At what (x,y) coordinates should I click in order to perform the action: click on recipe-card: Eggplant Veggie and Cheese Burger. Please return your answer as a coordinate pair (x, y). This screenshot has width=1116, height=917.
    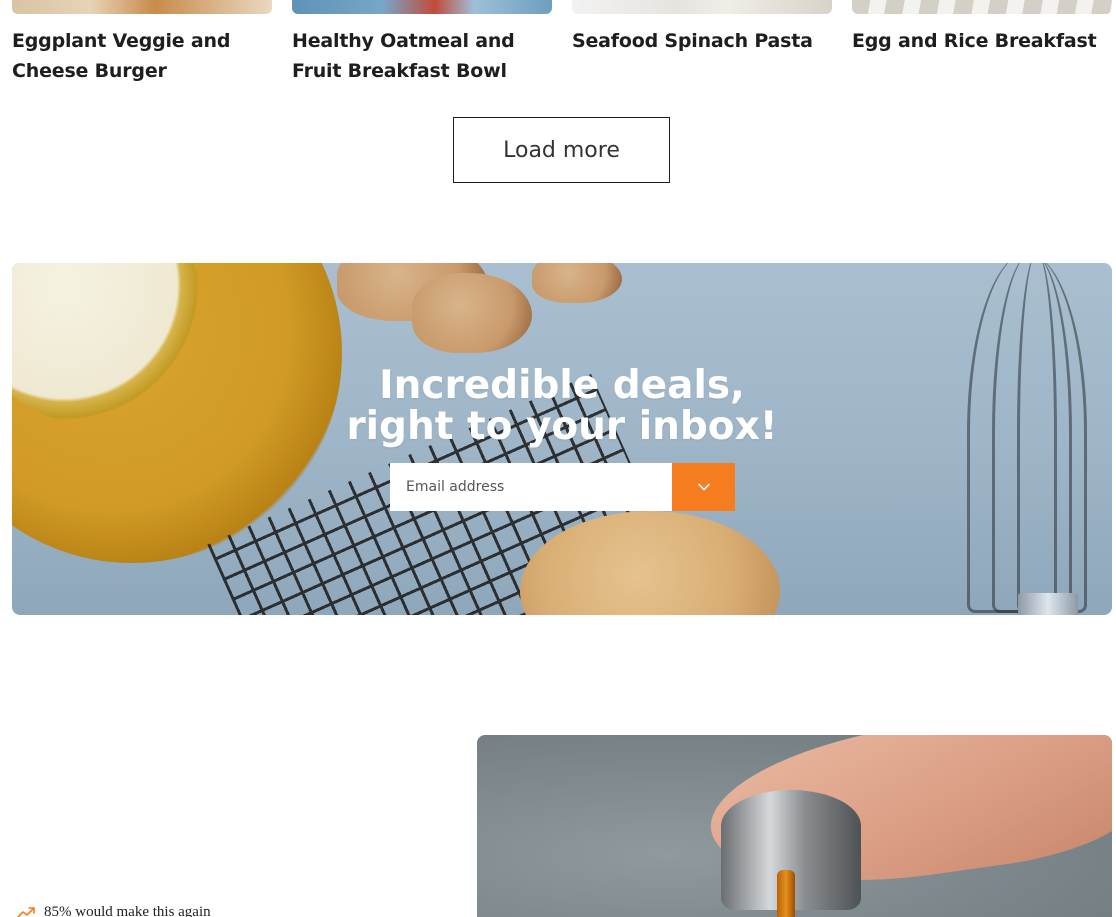
    Looking at the image, I should click on (142, 50).